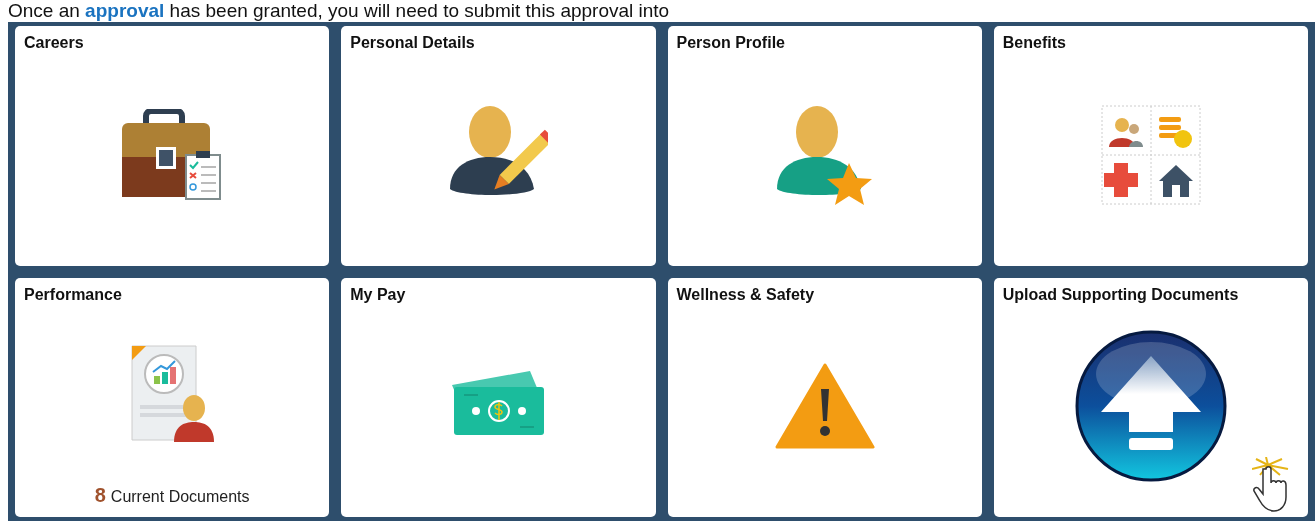 This screenshot has height=521, width=1315. What do you see at coordinates (1150, 406) in the screenshot?
I see `upload-icon` at bounding box center [1150, 406].